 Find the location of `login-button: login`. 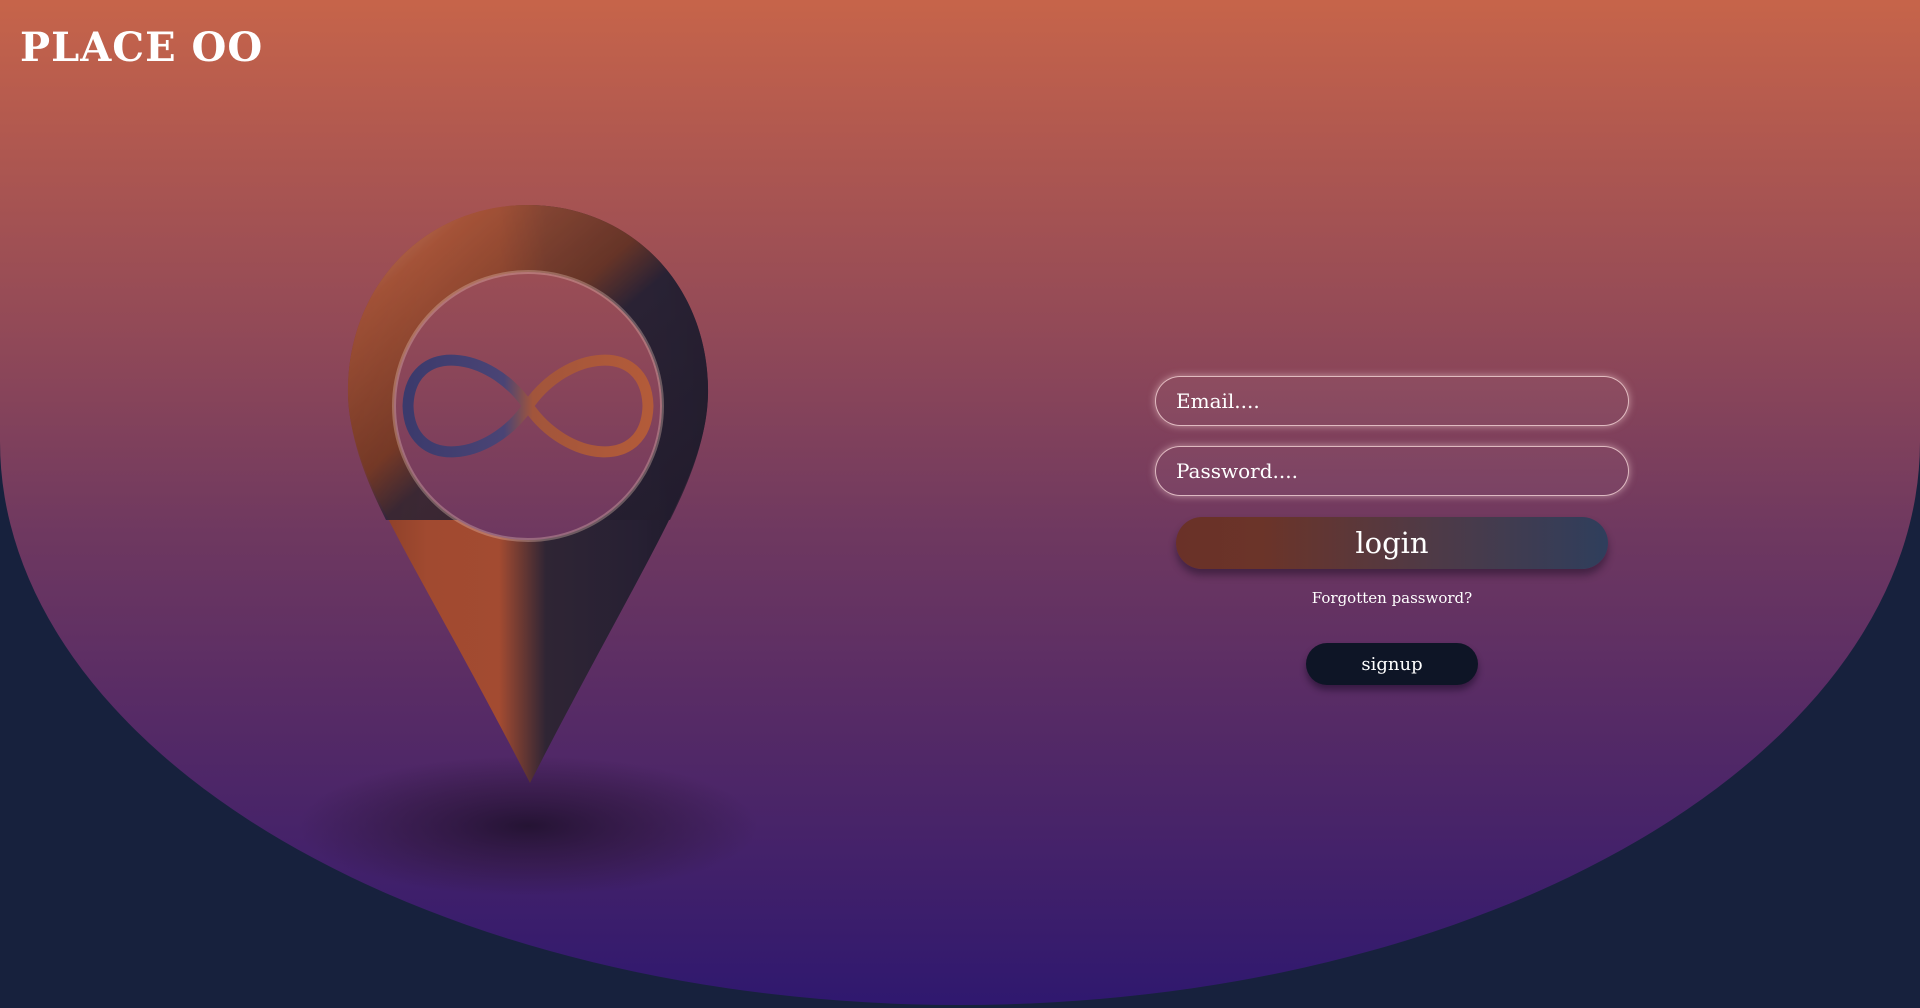

login-button: login is located at coordinates (1392, 543).